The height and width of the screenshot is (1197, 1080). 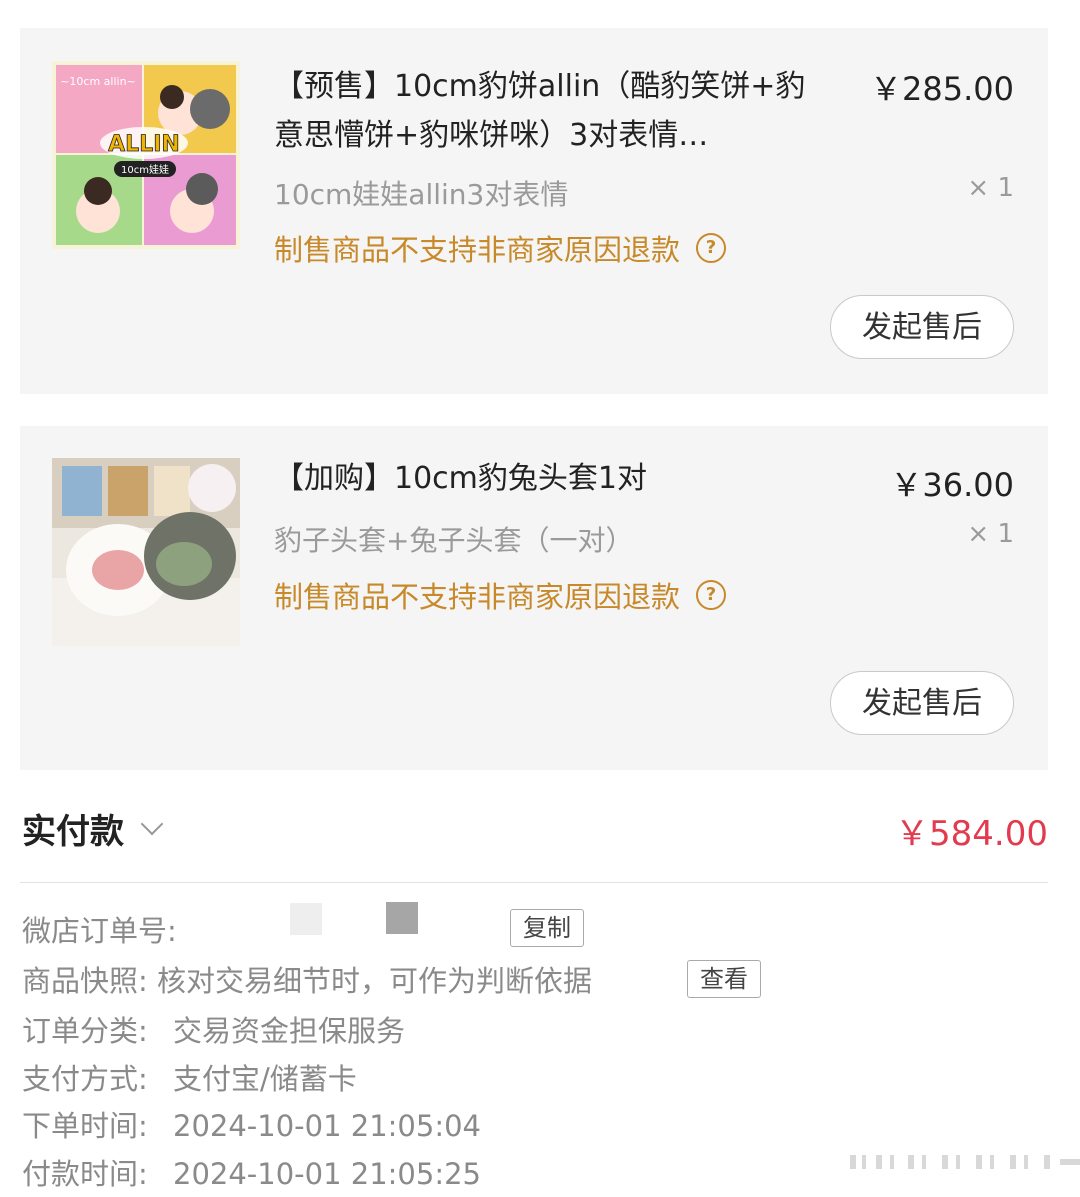 I want to click on thumb-banner-text: ~10cm allin~, so click(x=98, y=81).